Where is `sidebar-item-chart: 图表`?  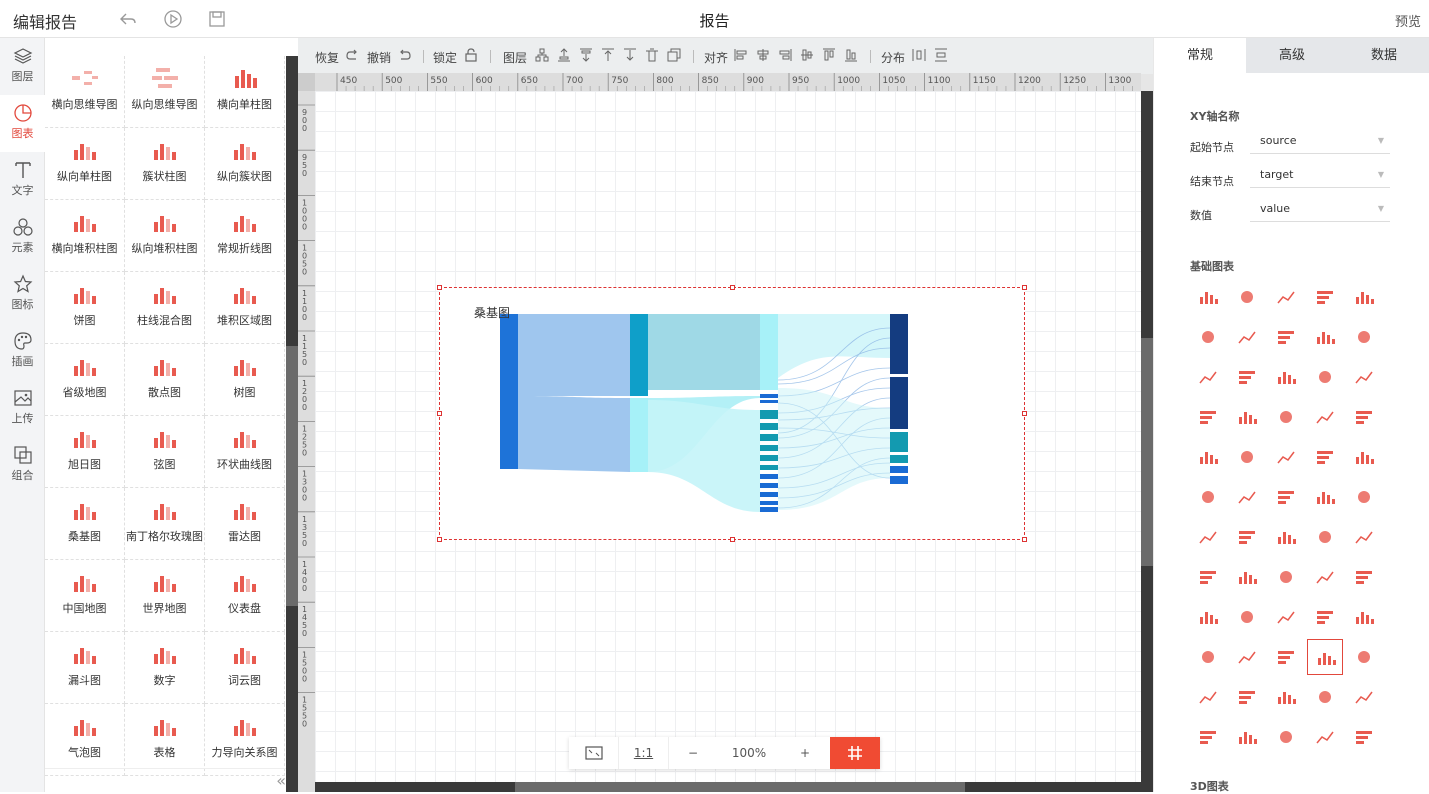 sidebar-item-chart: 图表 is located at coordinates (22, 123).